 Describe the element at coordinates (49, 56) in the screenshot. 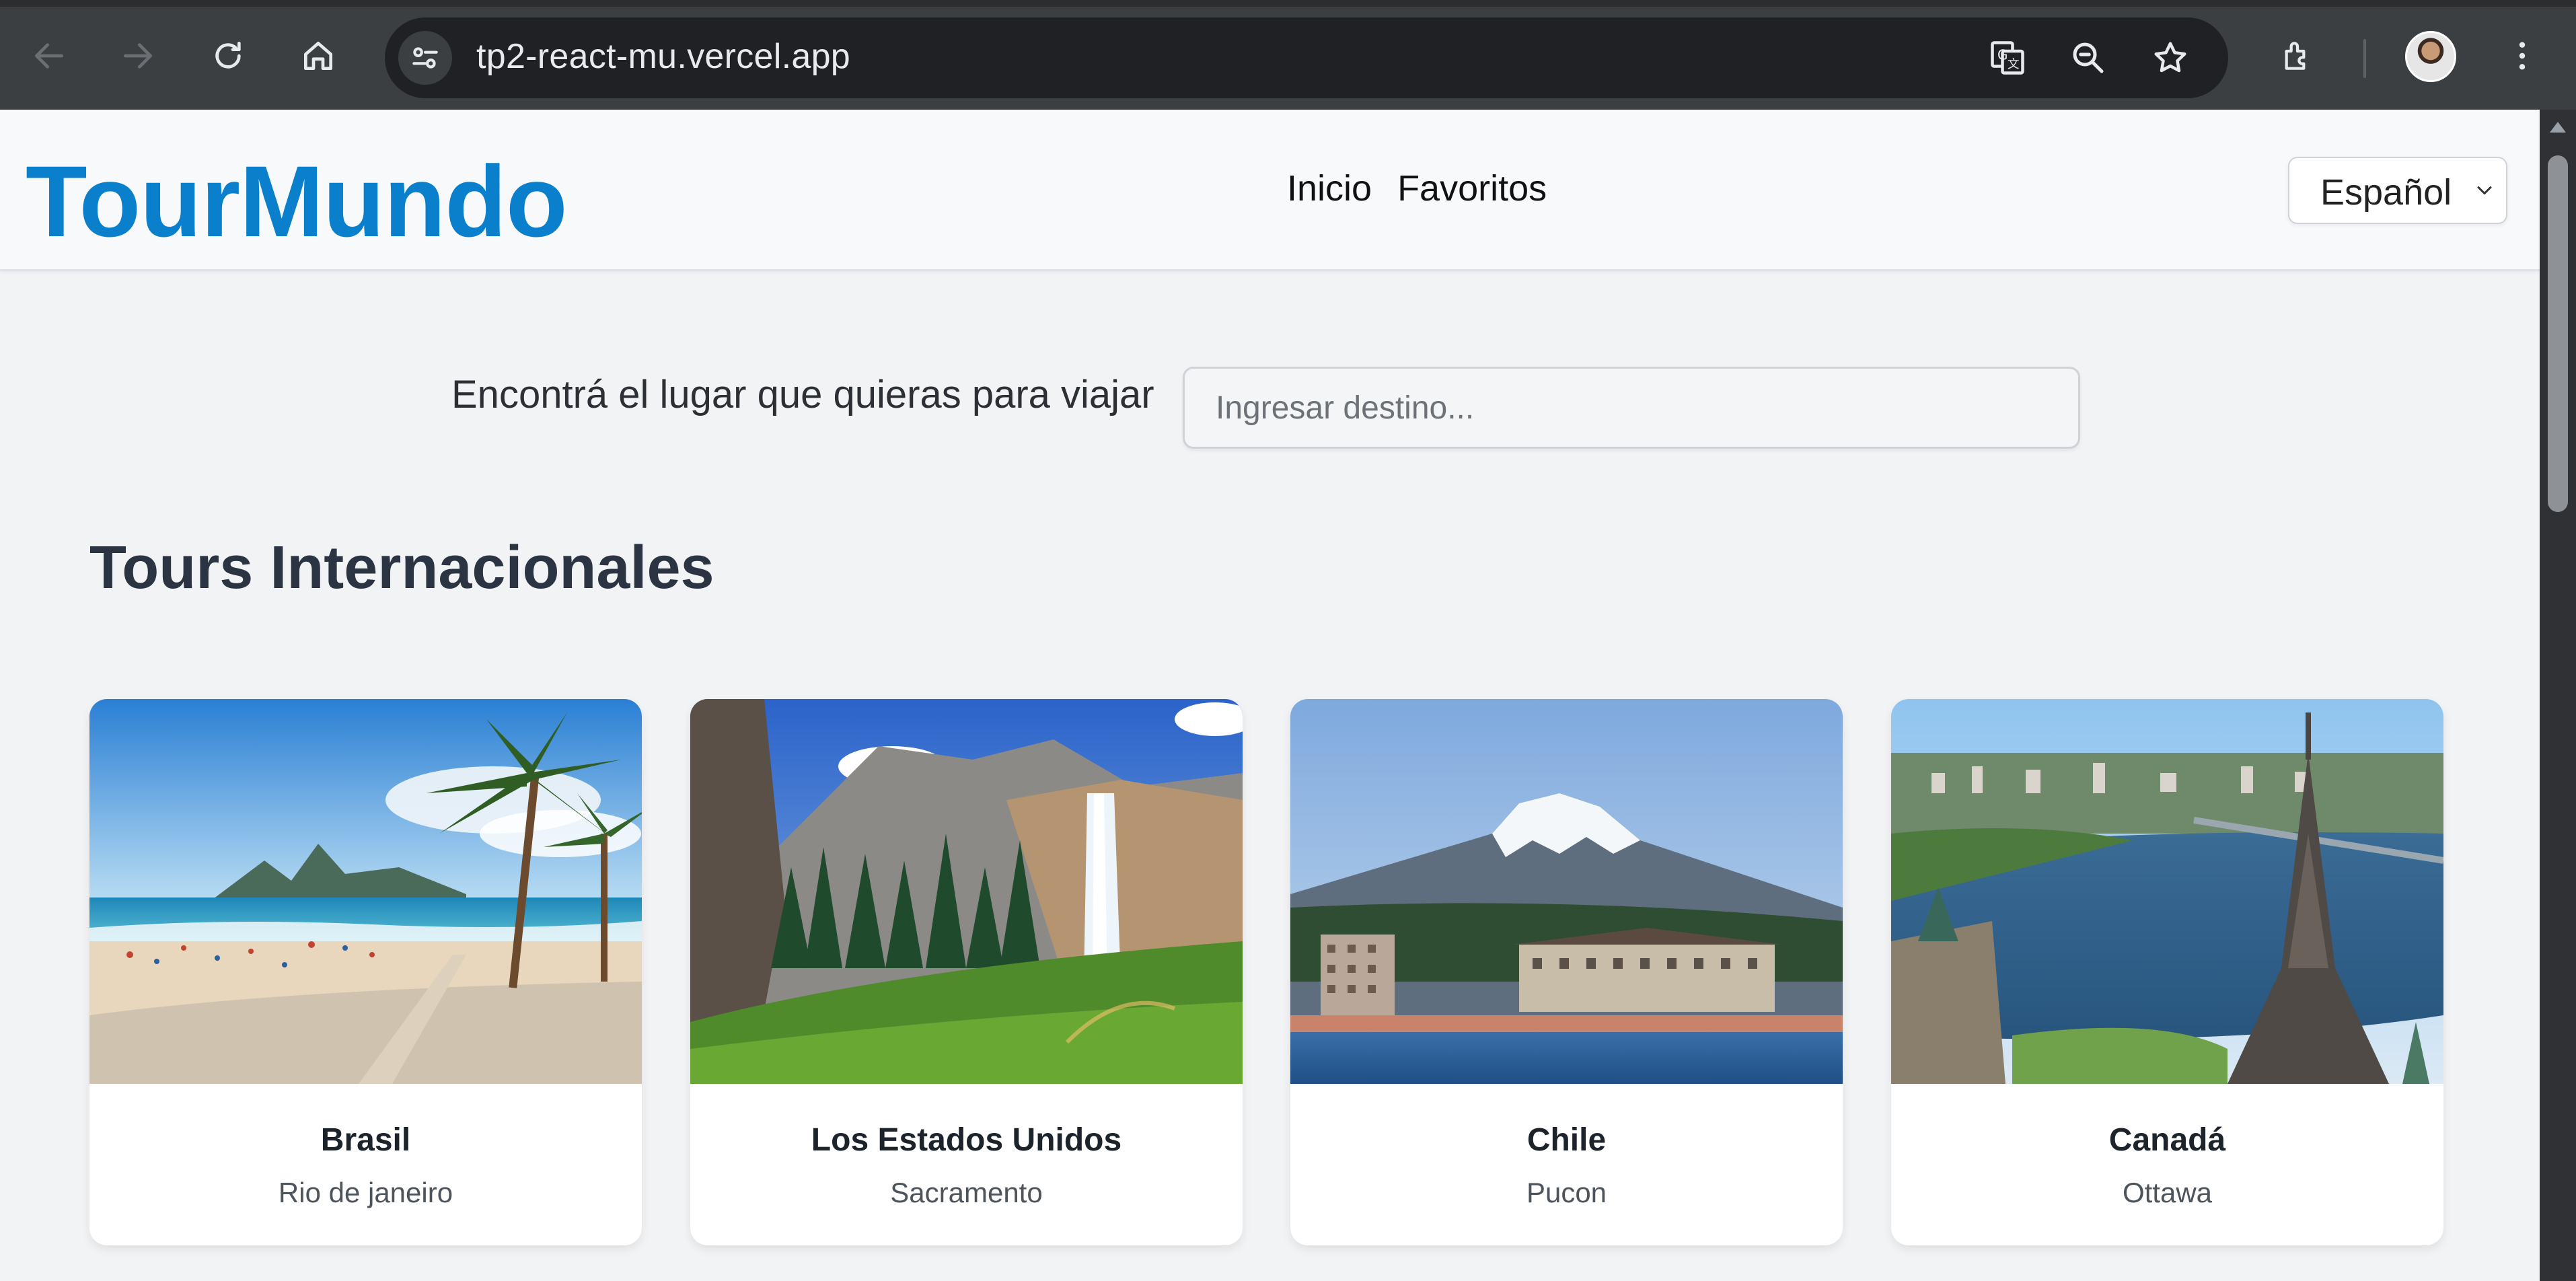

I see `back-icon` at that location.